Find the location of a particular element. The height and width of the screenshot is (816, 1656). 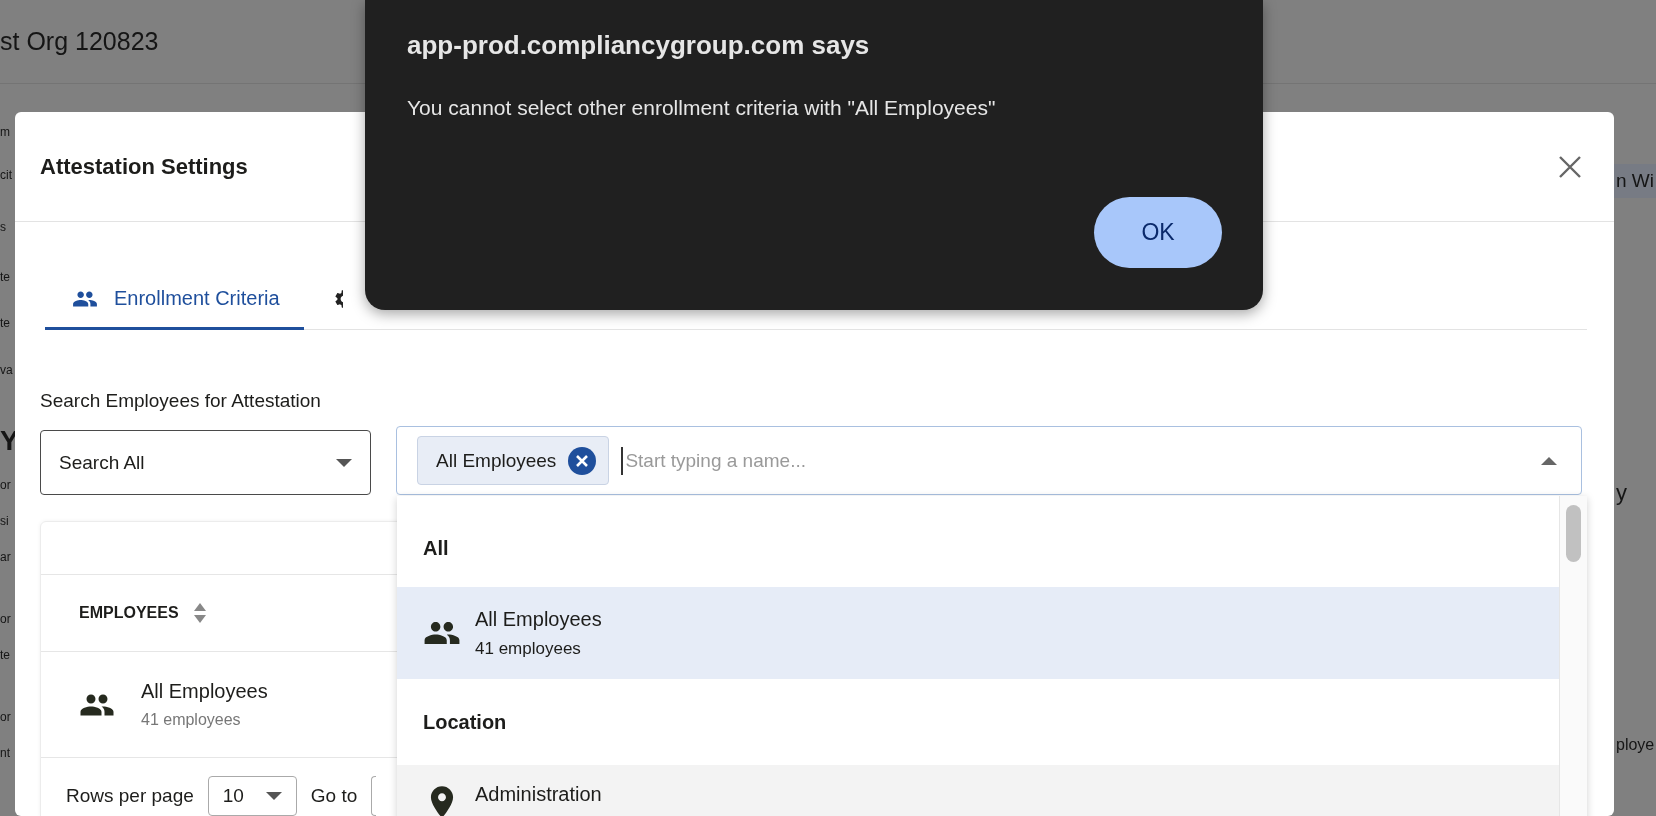

background-text: m is located at coordinates (5, 132).